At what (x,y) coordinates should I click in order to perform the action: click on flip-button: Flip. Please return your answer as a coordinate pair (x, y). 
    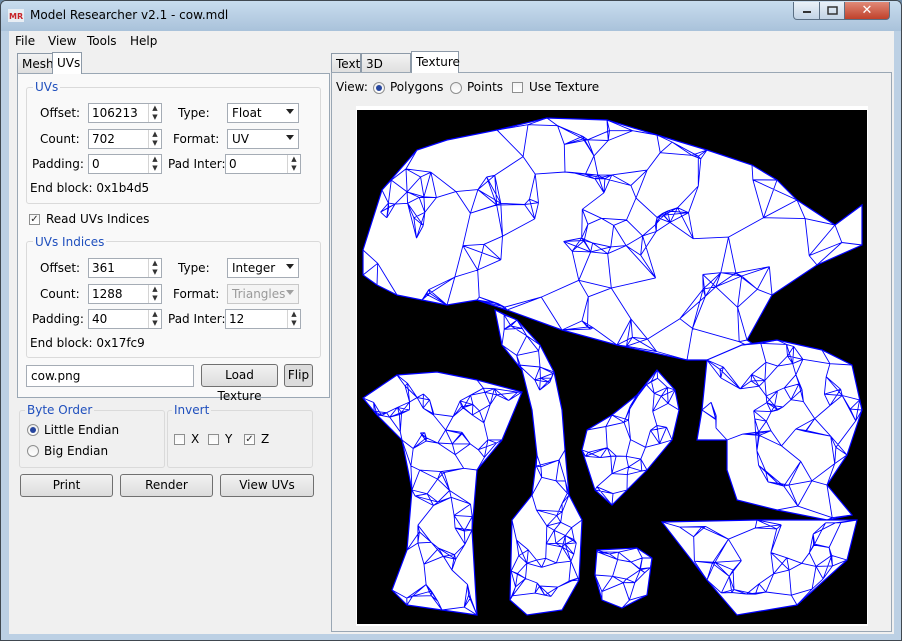
    Looking at the image, I should click on (298, 375).